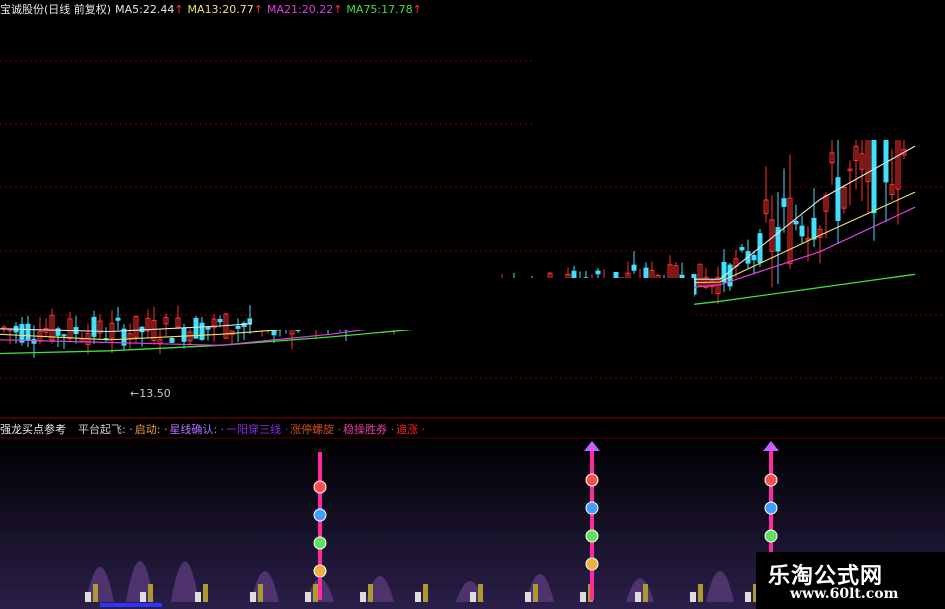 The image size is (945, 609). Describe the element at coordinates (22, 10) in the screenshot. I see `stock-name: 宝诚股份` at that location.